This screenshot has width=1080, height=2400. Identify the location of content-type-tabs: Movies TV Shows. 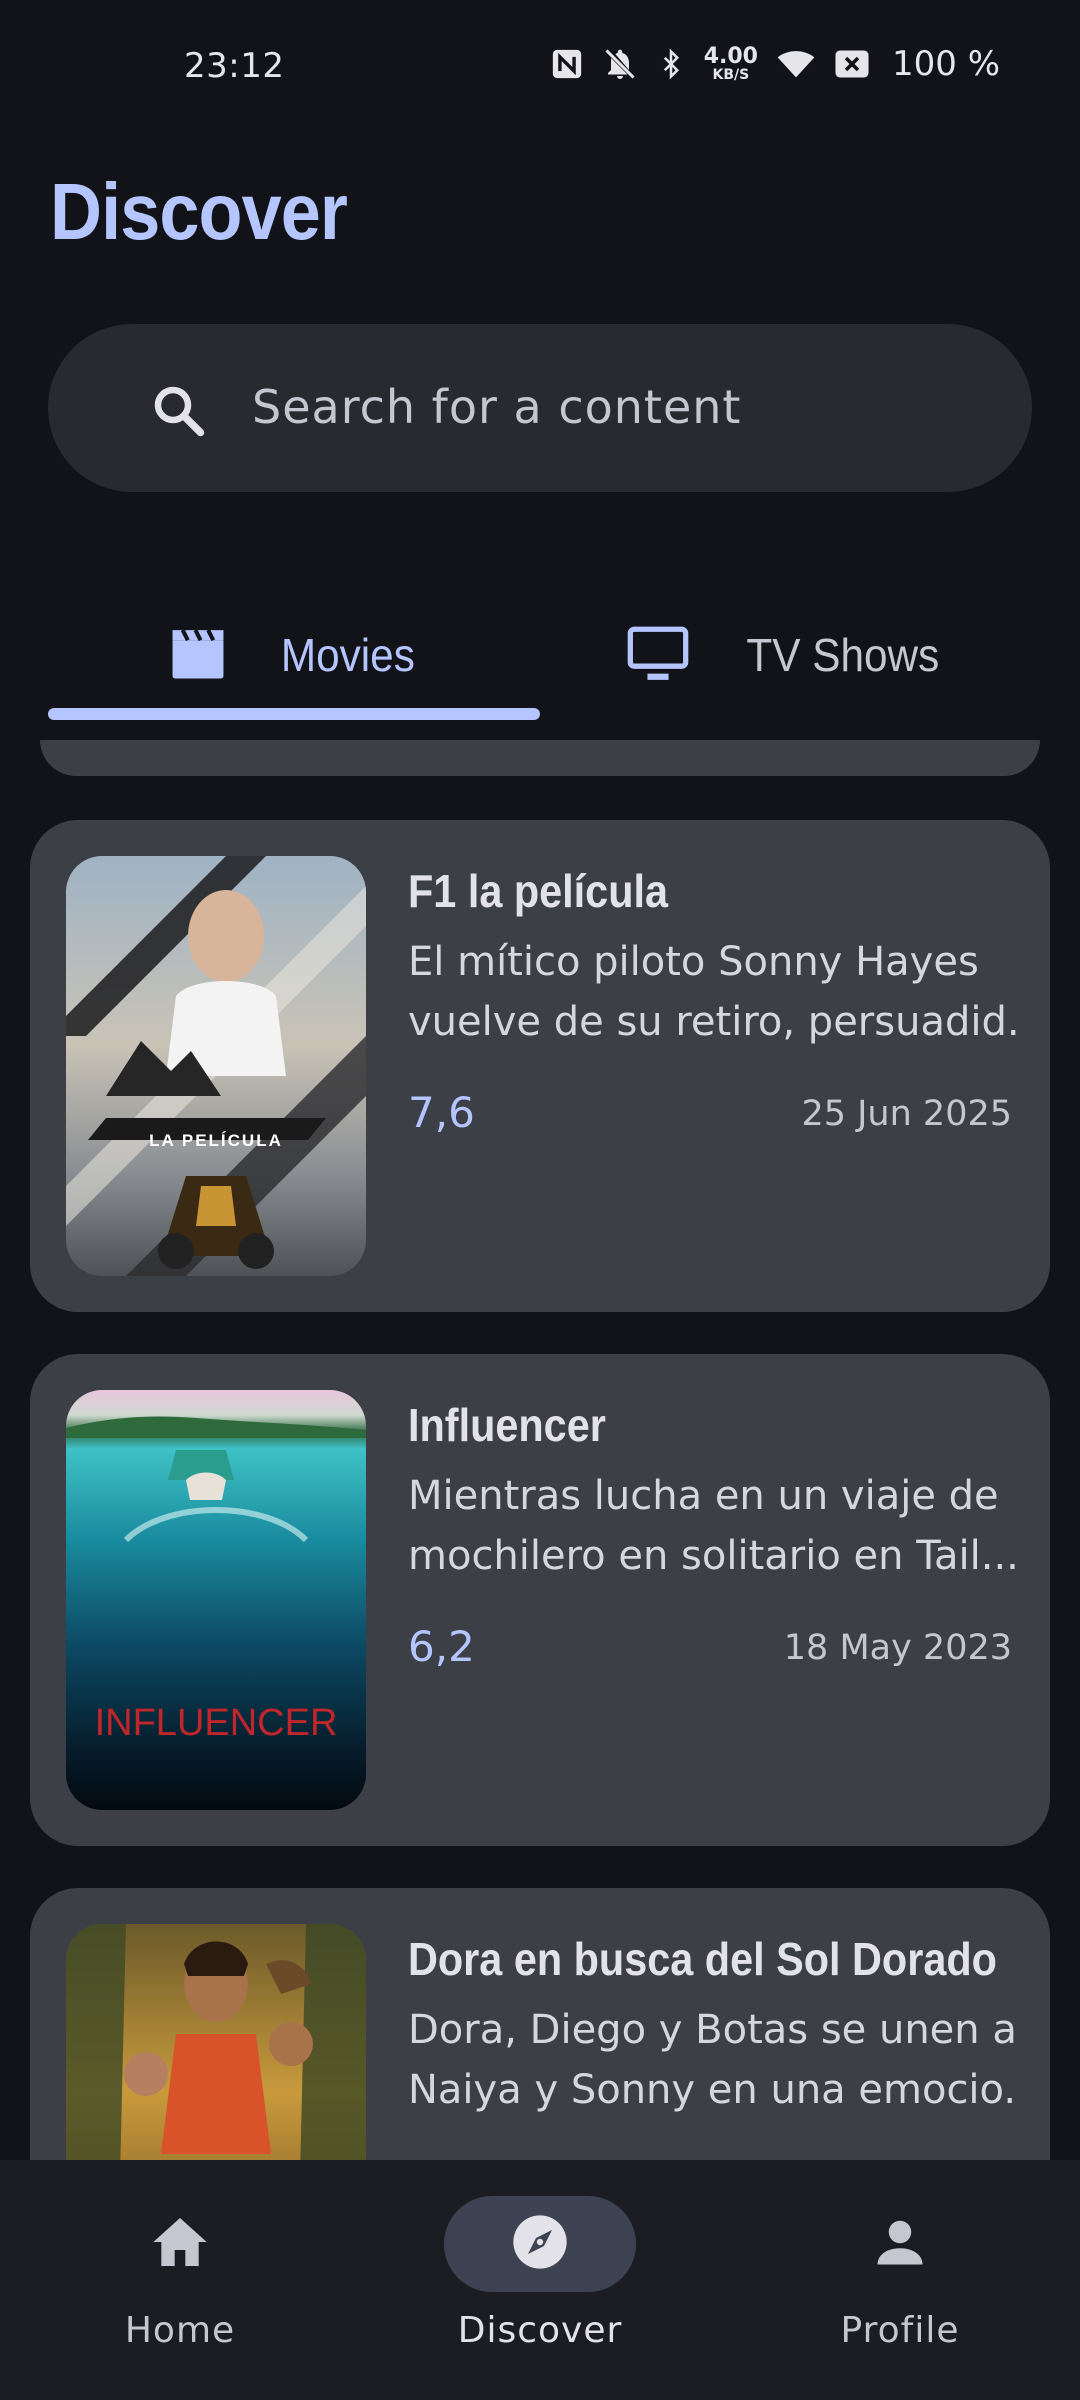
(540, 655).